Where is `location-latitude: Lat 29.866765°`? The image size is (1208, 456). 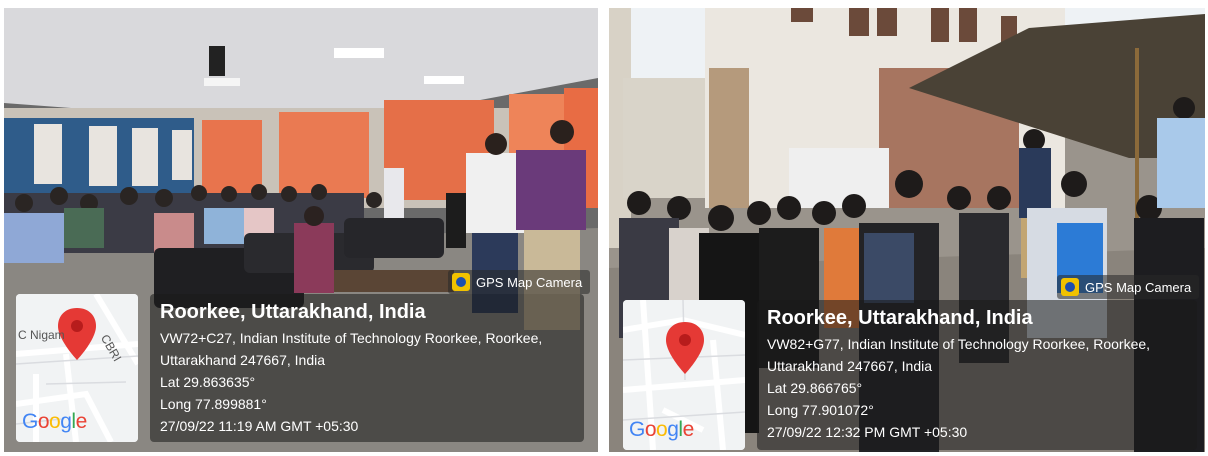
location-latitude: Lat 29.866765° is located at coordinates (815, 388).